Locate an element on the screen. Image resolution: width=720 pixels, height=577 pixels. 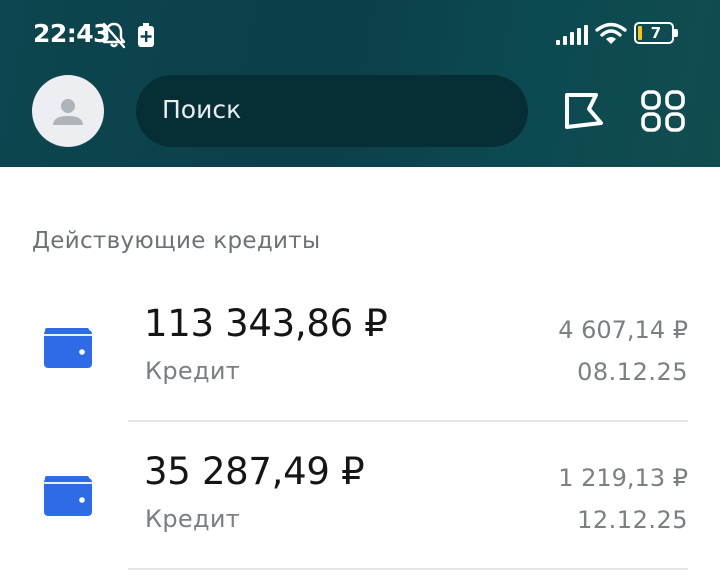
person-icon is located at coordinates (68, 112).